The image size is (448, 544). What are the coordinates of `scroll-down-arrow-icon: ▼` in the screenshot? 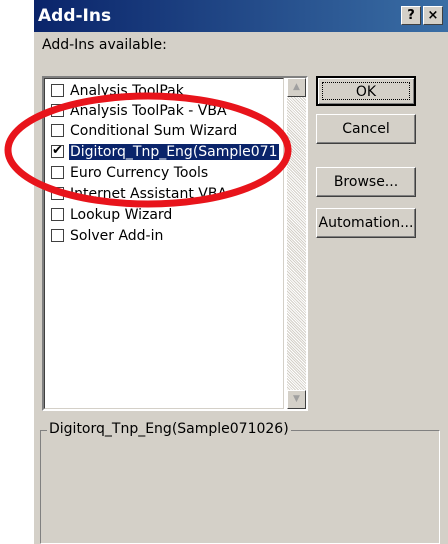 It's located at (296, 399).